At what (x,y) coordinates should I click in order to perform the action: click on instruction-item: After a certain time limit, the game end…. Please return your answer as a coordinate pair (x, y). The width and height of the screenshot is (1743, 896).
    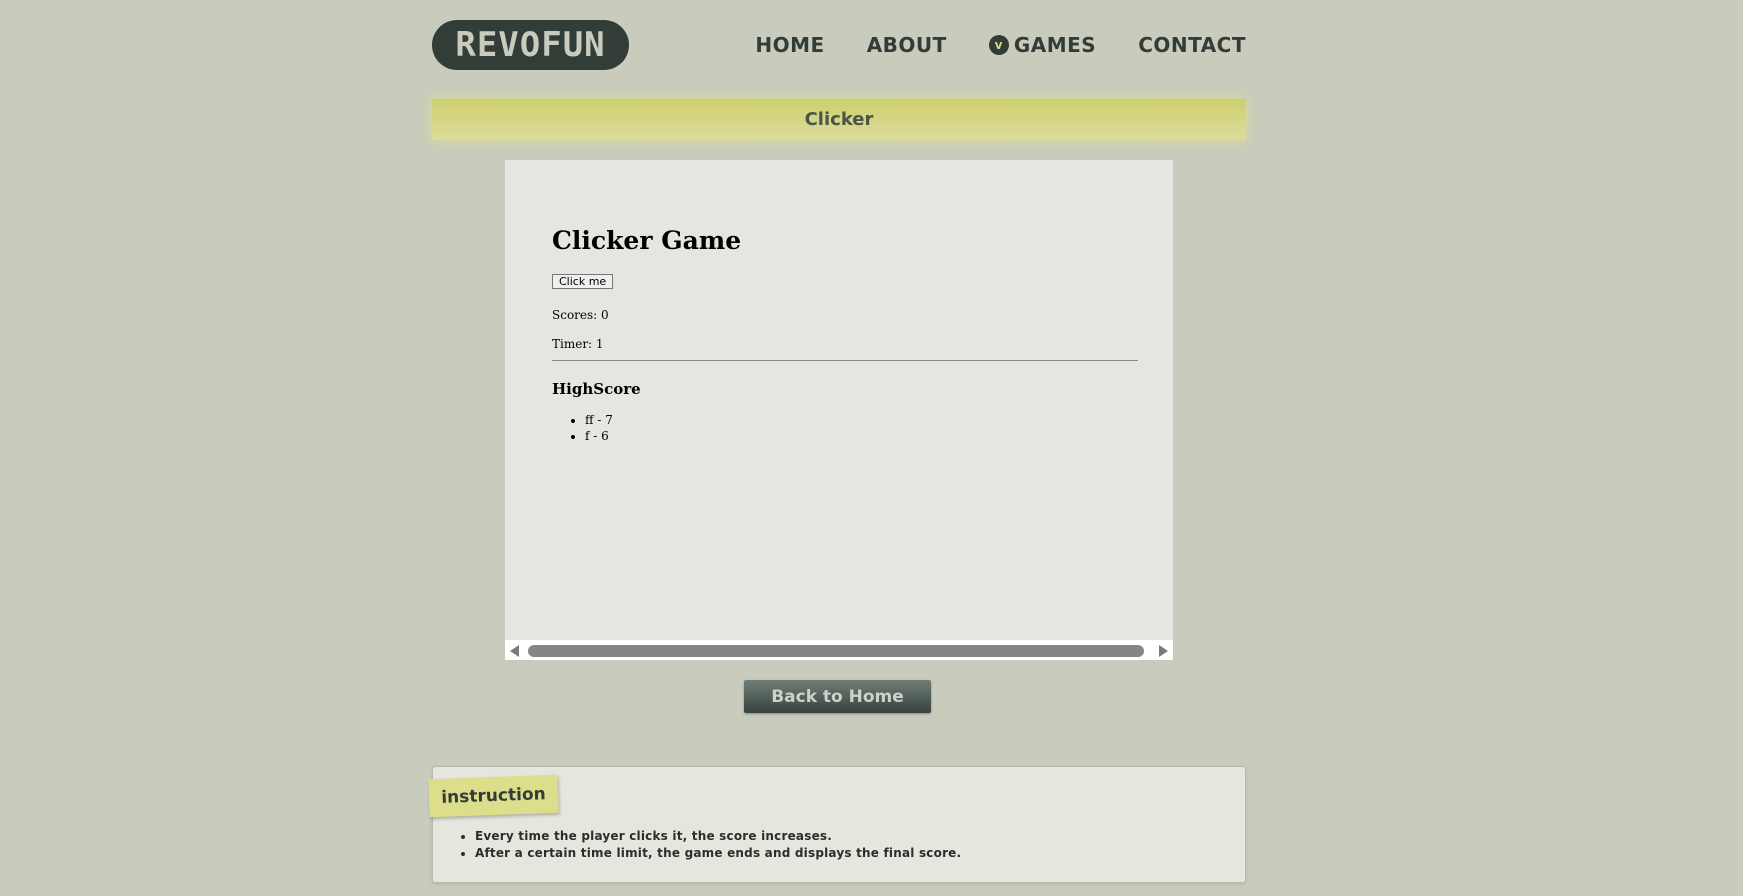
    Looking at the image, I should click on (718, 853).